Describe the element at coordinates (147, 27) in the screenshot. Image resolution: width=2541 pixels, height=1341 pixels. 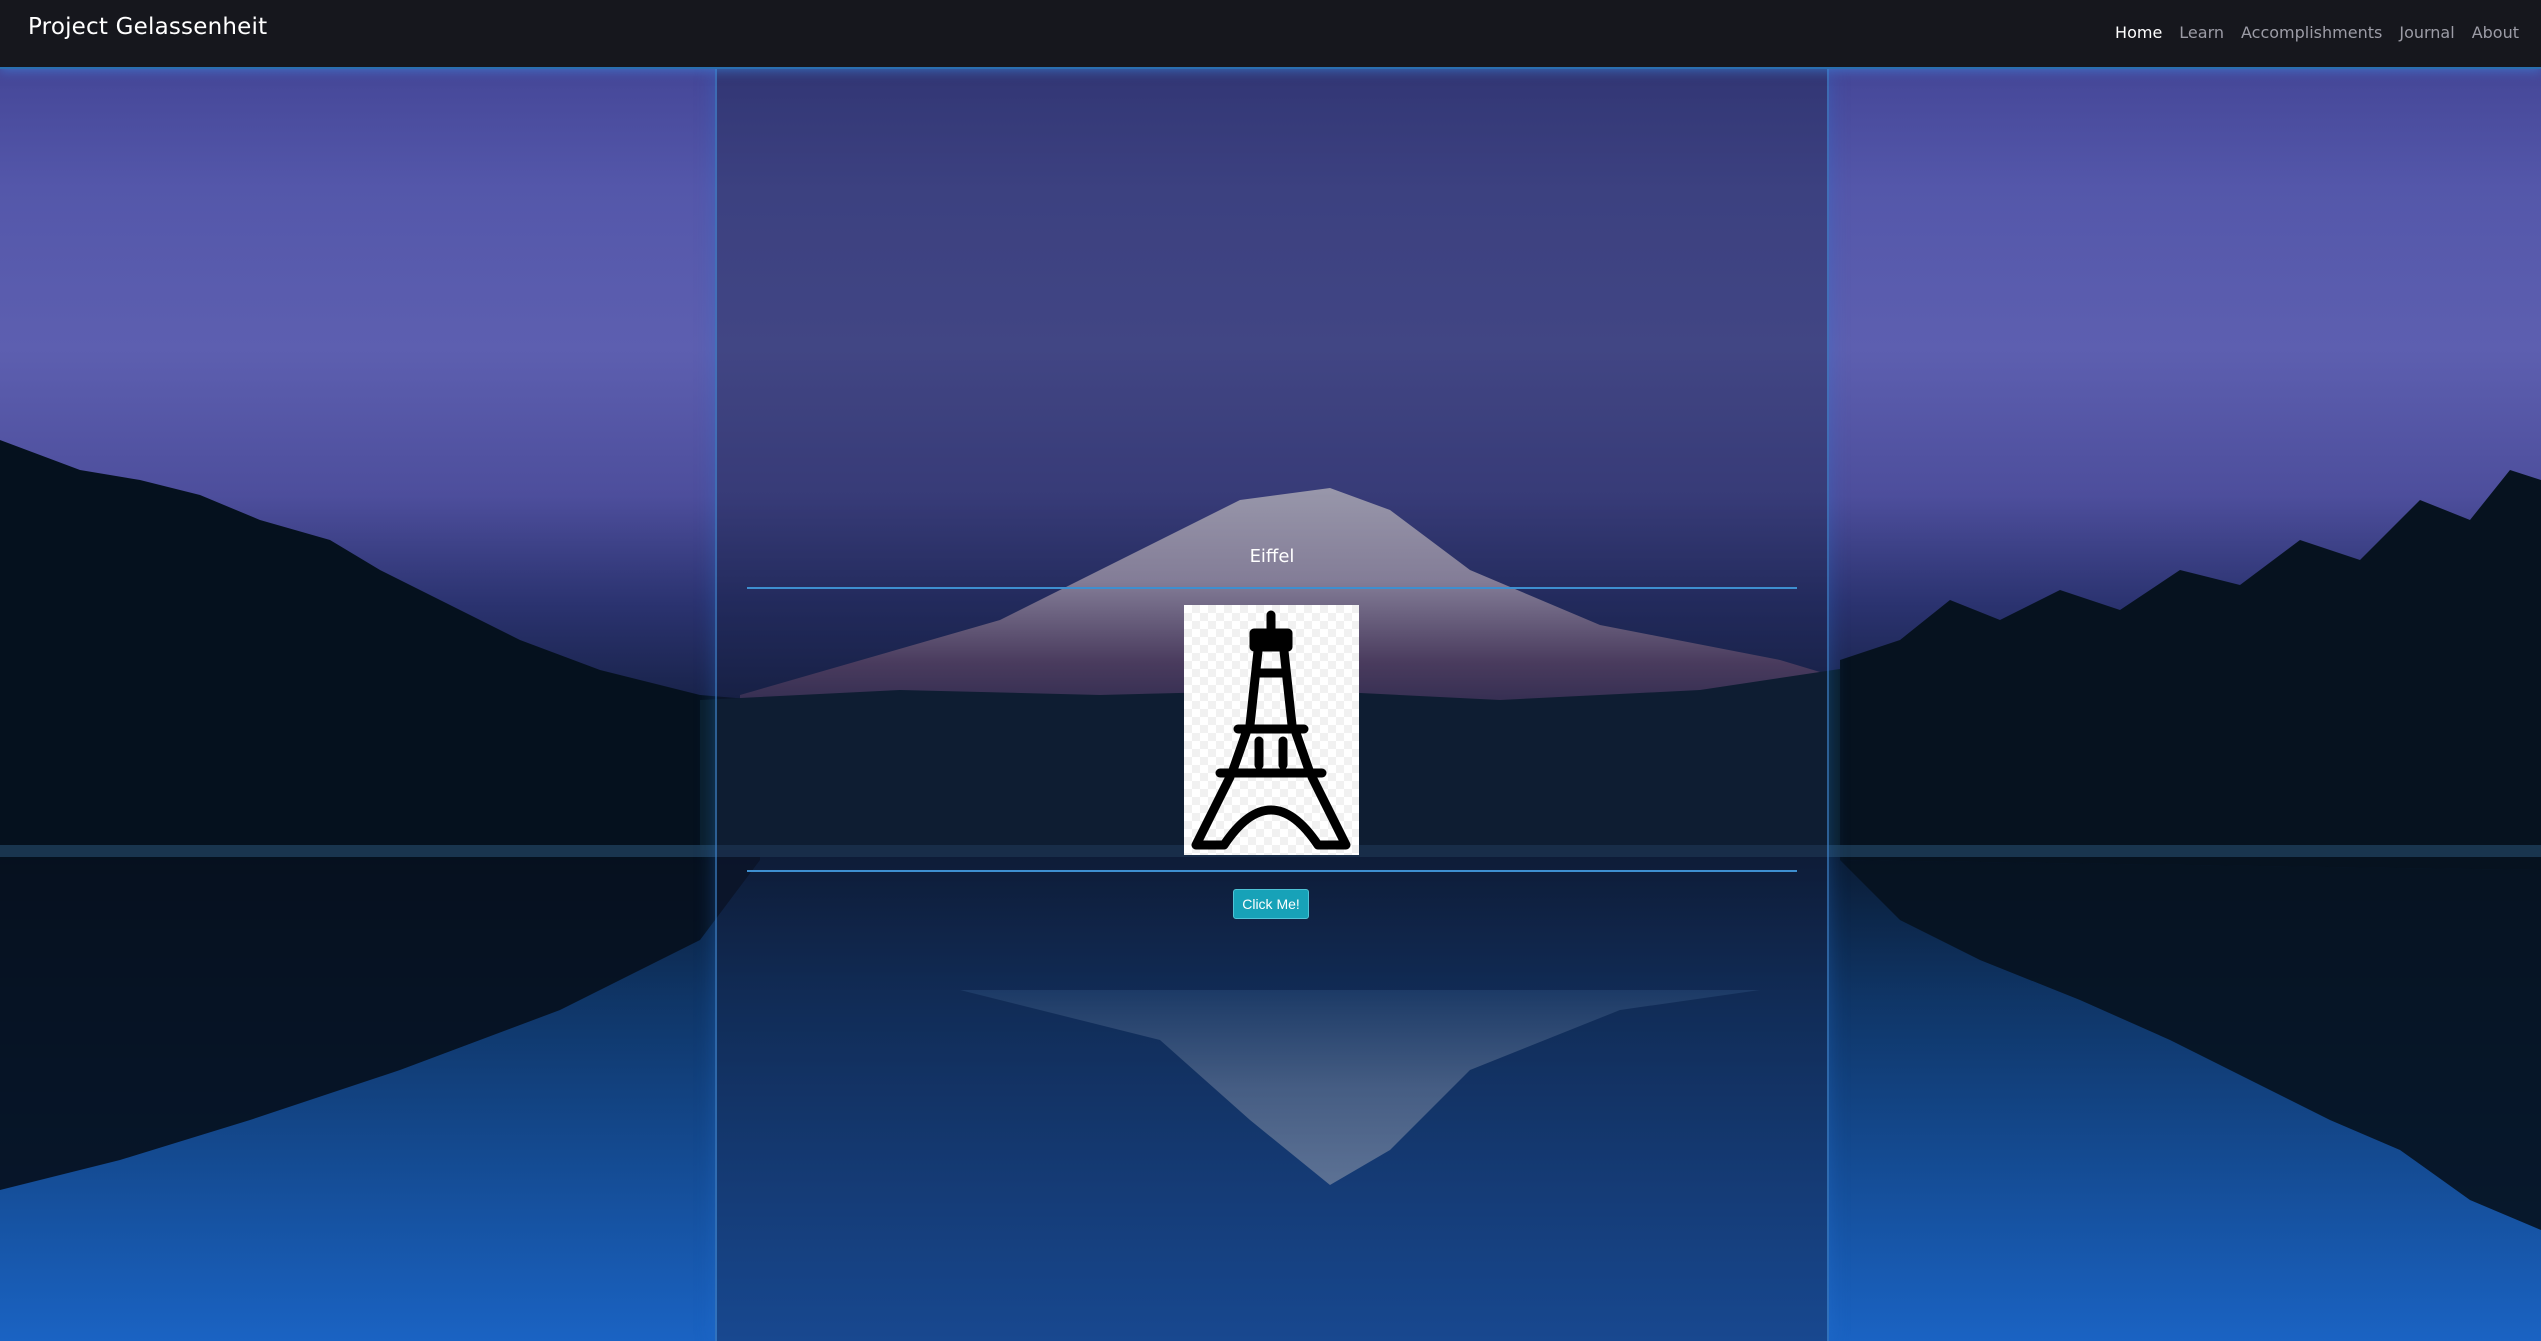
I see `brand-link: Project Gelassenheit` at that location.